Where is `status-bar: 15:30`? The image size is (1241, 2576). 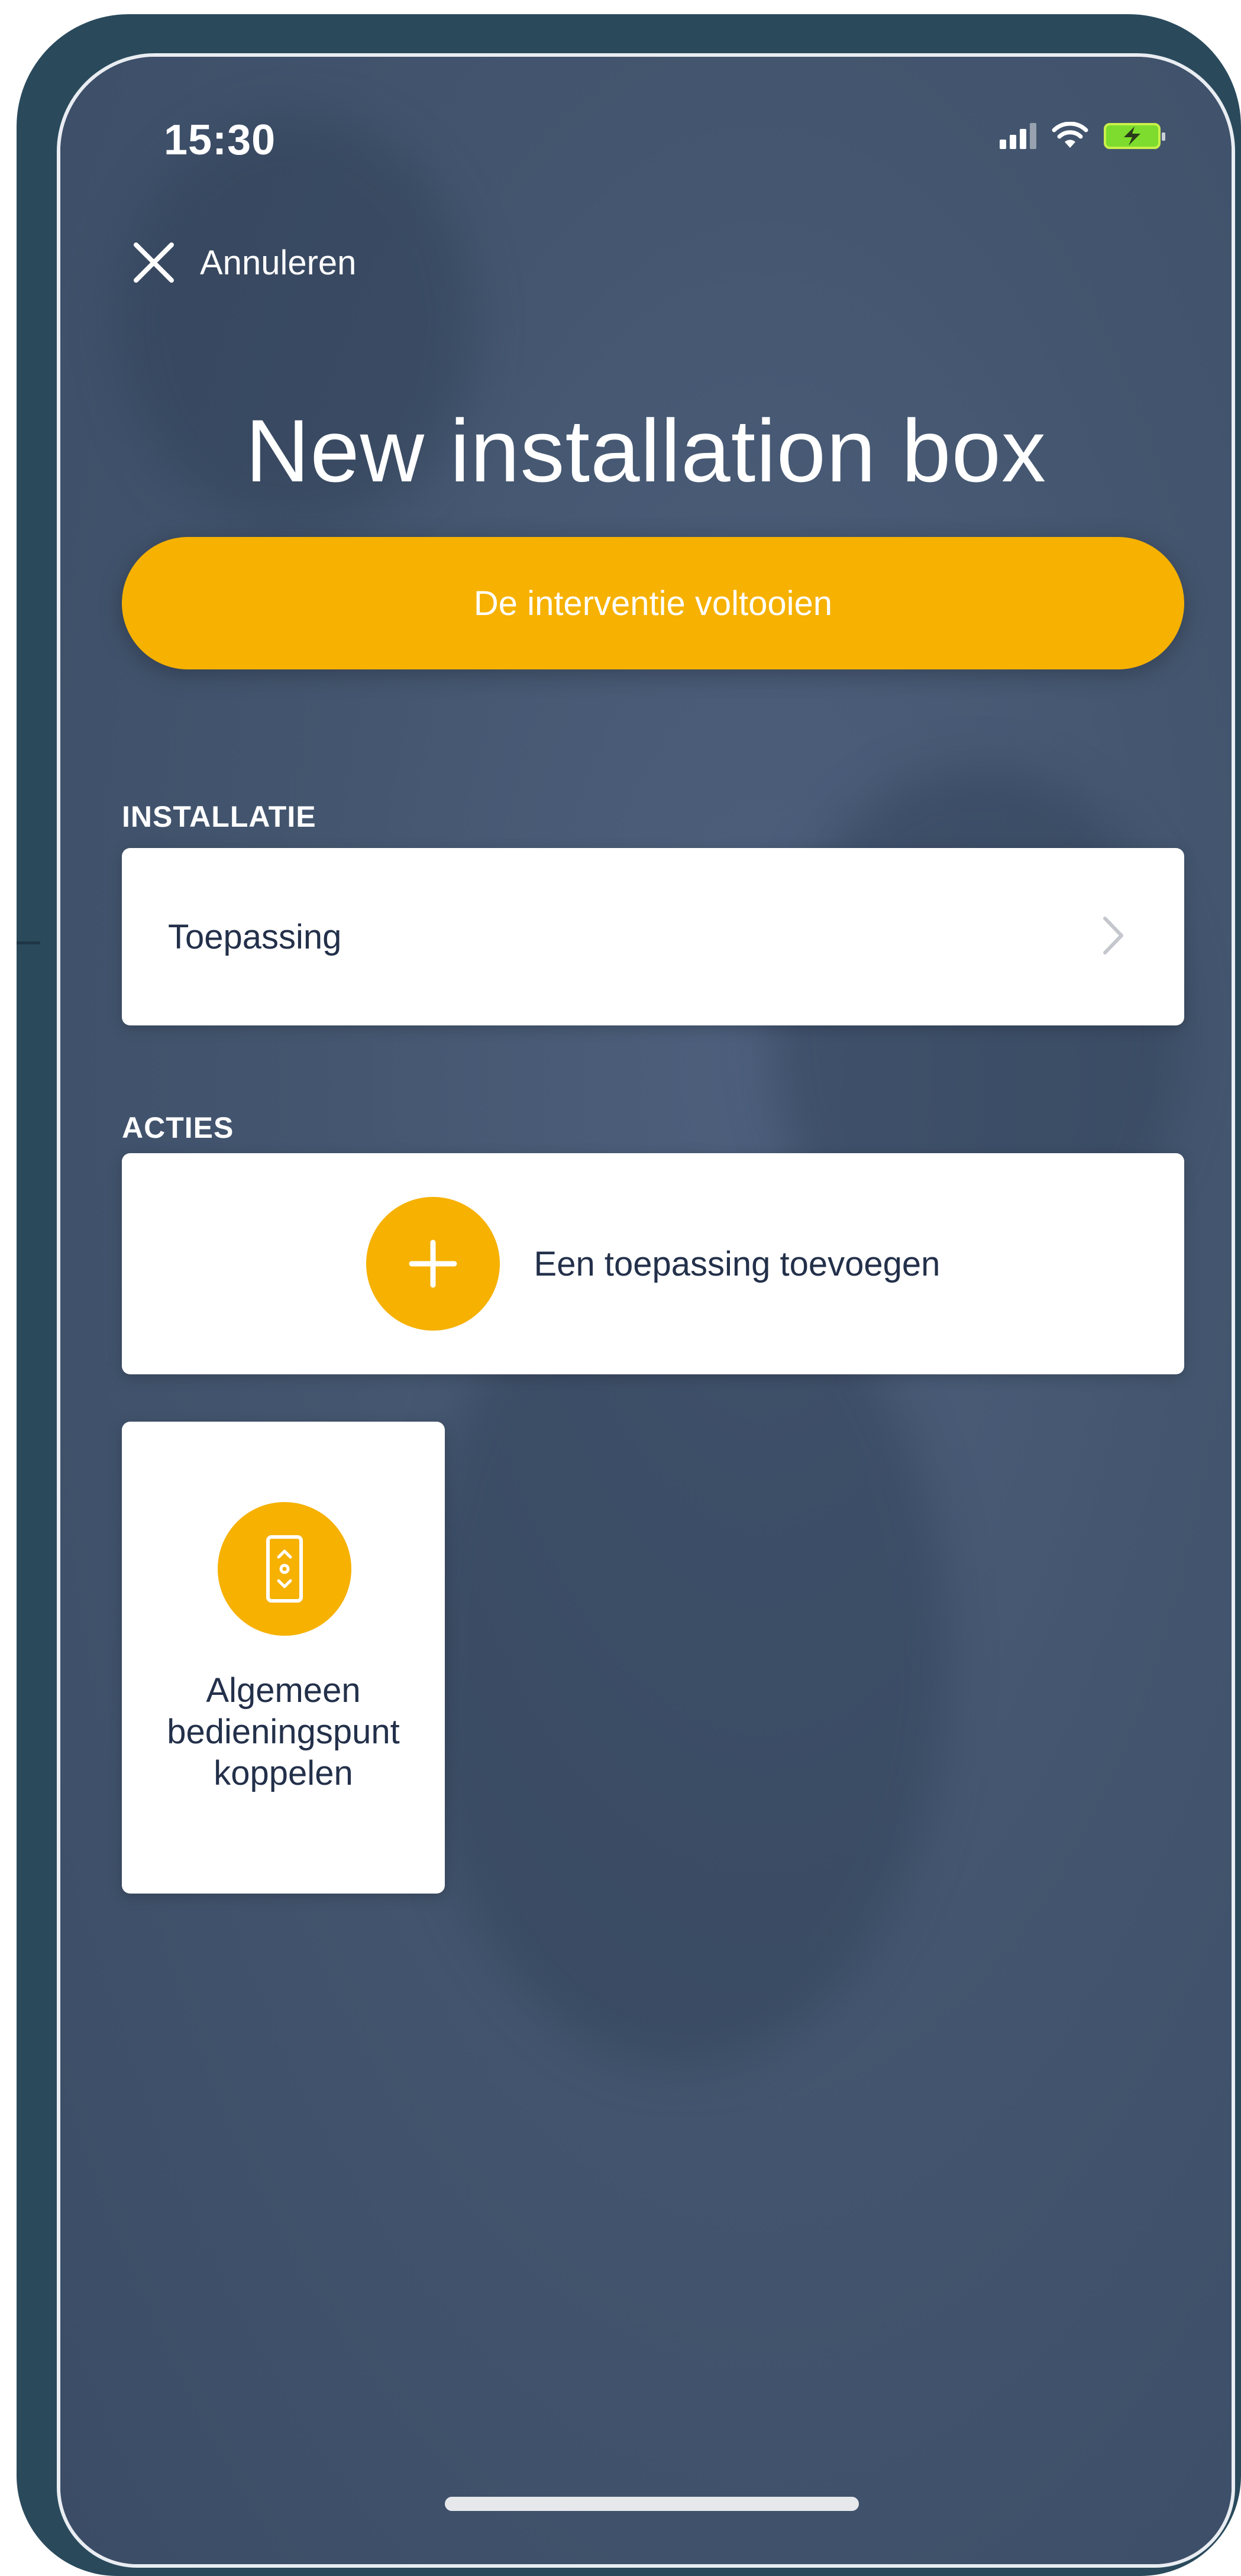
status-bar: 15:30 is located at coordinates (646, 111).